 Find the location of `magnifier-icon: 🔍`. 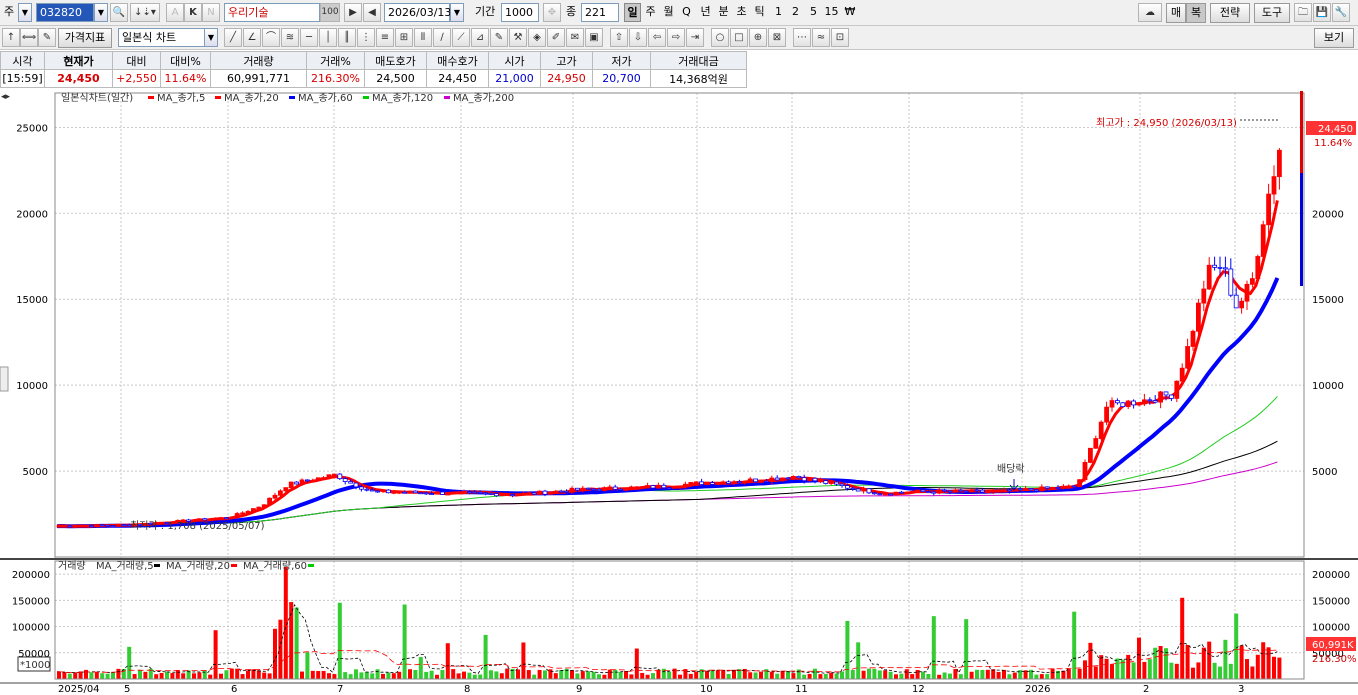

magnifier-icon: 🔍 is located at coordinates (119, 12).